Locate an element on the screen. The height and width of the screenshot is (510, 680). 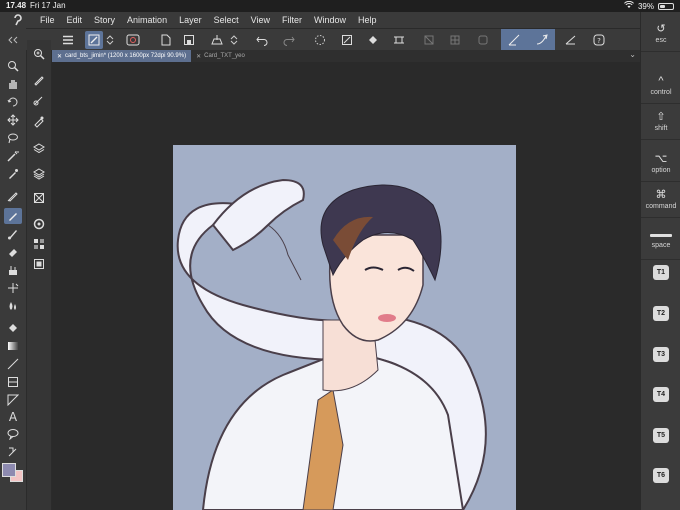
navigator-icon is located at coordinates (39, 198).